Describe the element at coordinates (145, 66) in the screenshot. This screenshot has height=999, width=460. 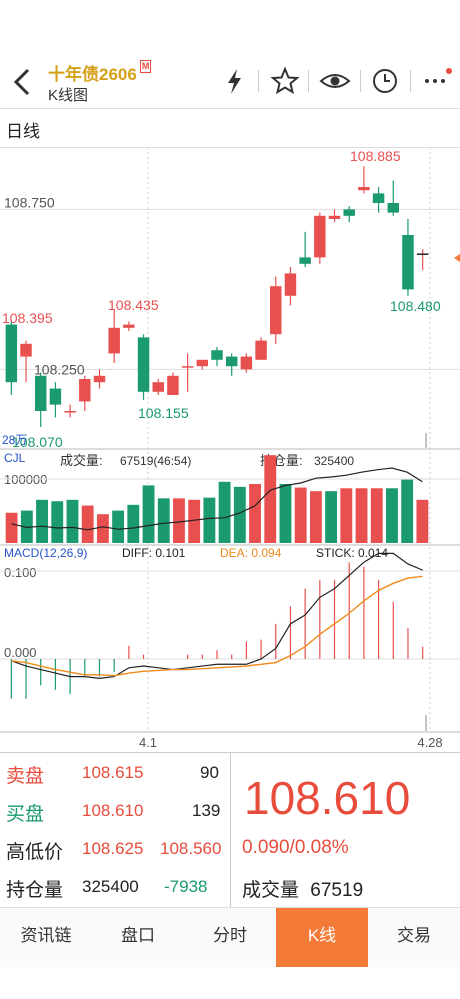
I see `market-badge: M` at that location.